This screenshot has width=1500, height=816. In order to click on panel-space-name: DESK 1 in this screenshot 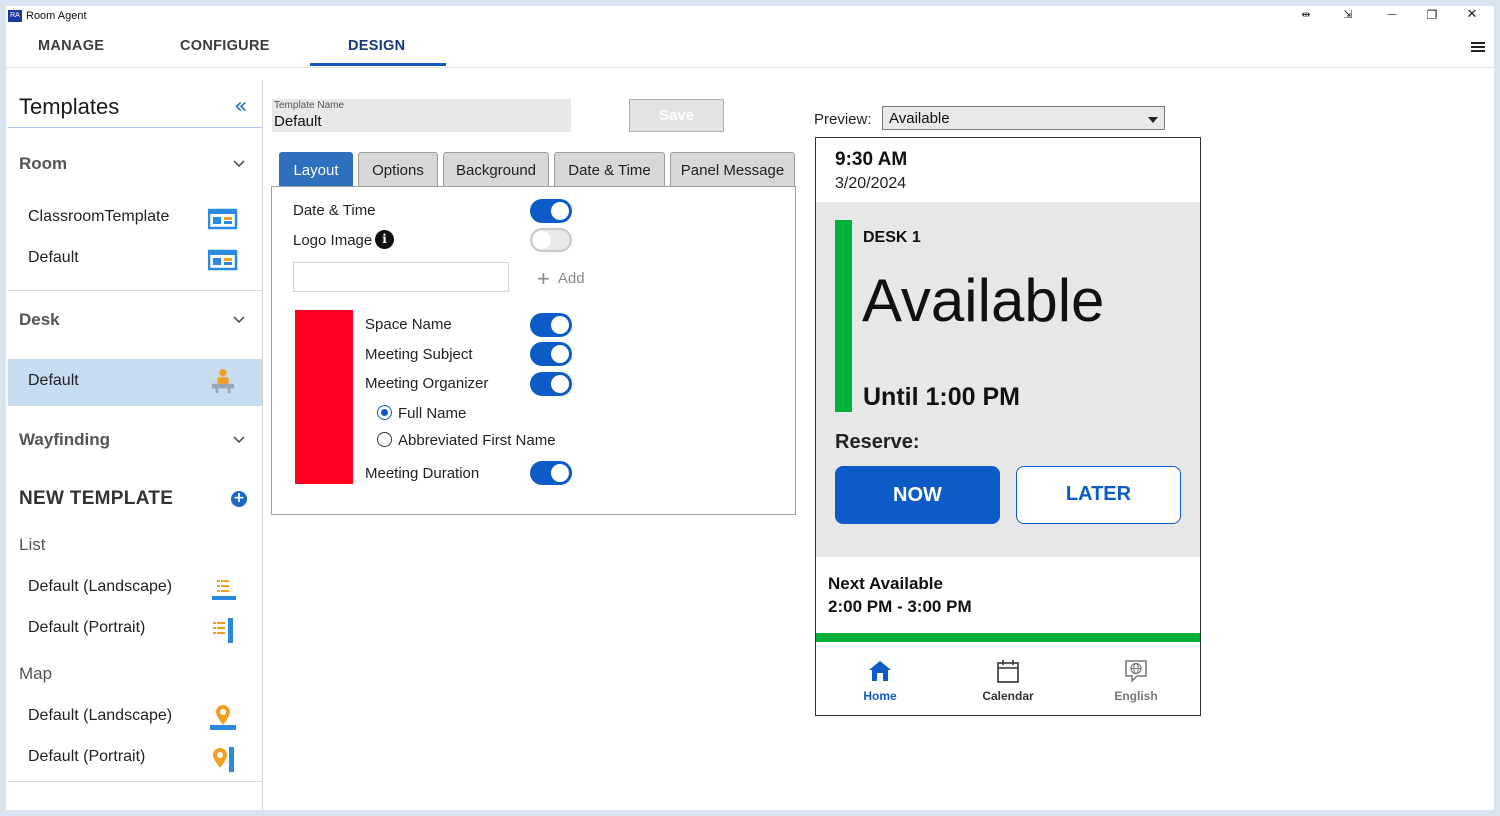, I will do `click(892, 237)`.